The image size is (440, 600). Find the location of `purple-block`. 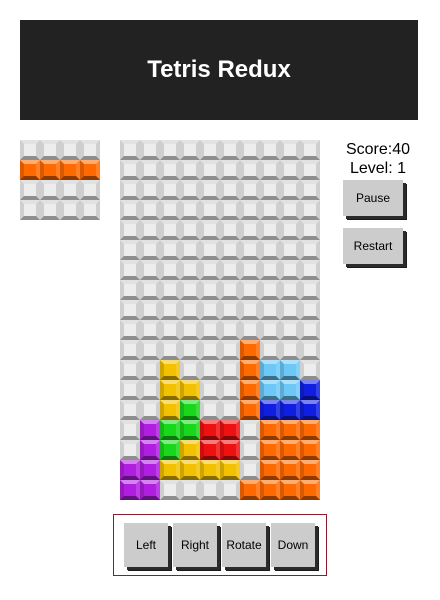

purple-block is located at coordinates (150, 450).